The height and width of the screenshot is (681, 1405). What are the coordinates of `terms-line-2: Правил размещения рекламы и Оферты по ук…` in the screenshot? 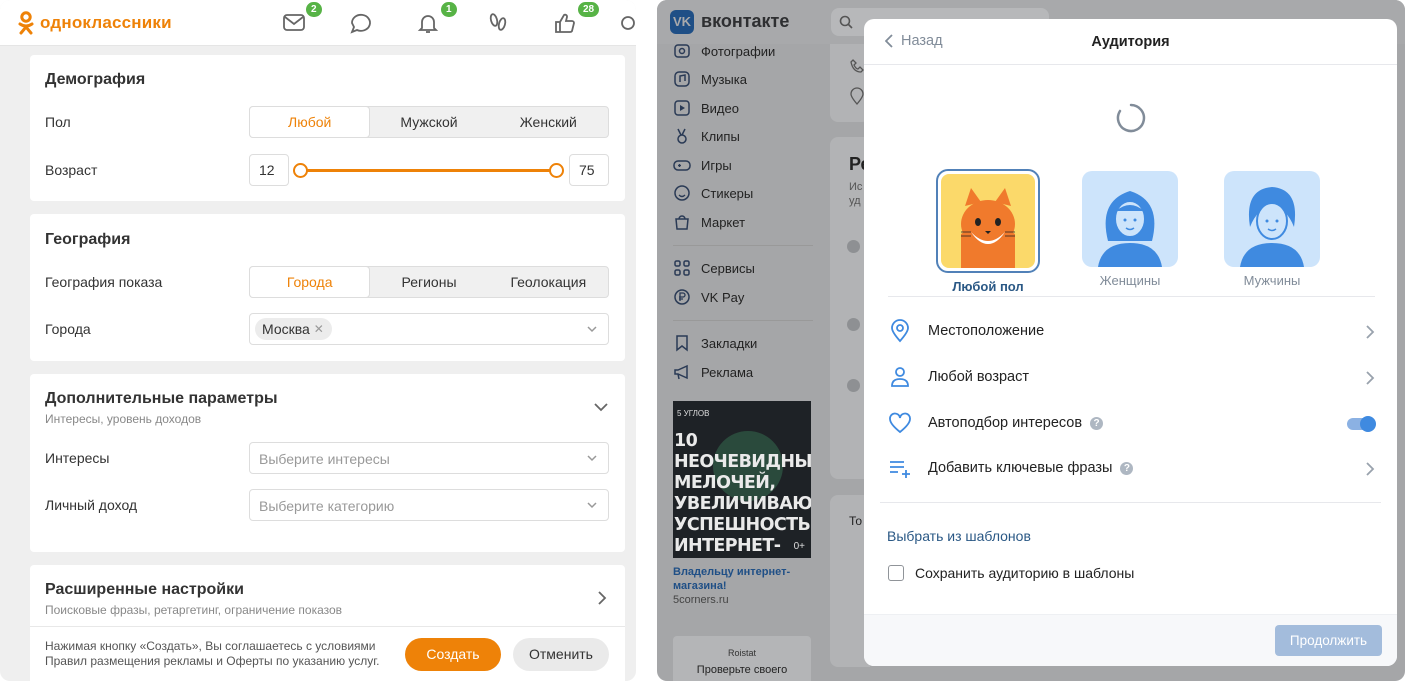 It's located at (212, 661).